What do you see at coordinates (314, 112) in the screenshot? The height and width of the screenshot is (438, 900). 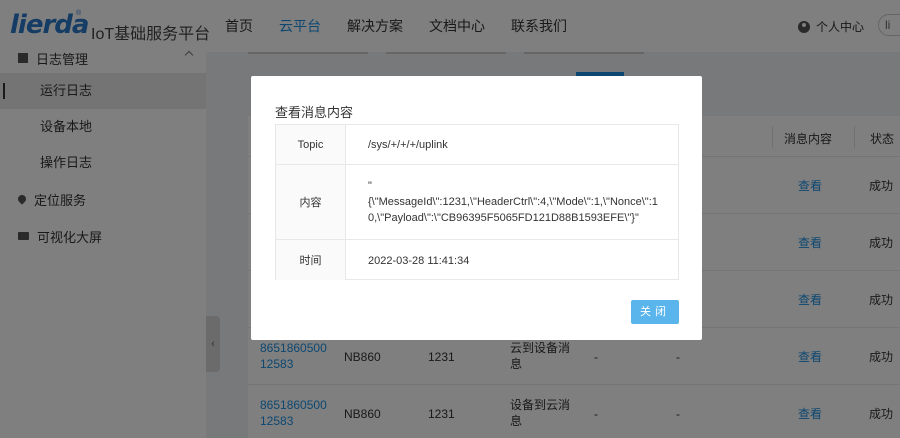 I see `dialog-title: 查看消息内容` at bounding box center [314, 112].